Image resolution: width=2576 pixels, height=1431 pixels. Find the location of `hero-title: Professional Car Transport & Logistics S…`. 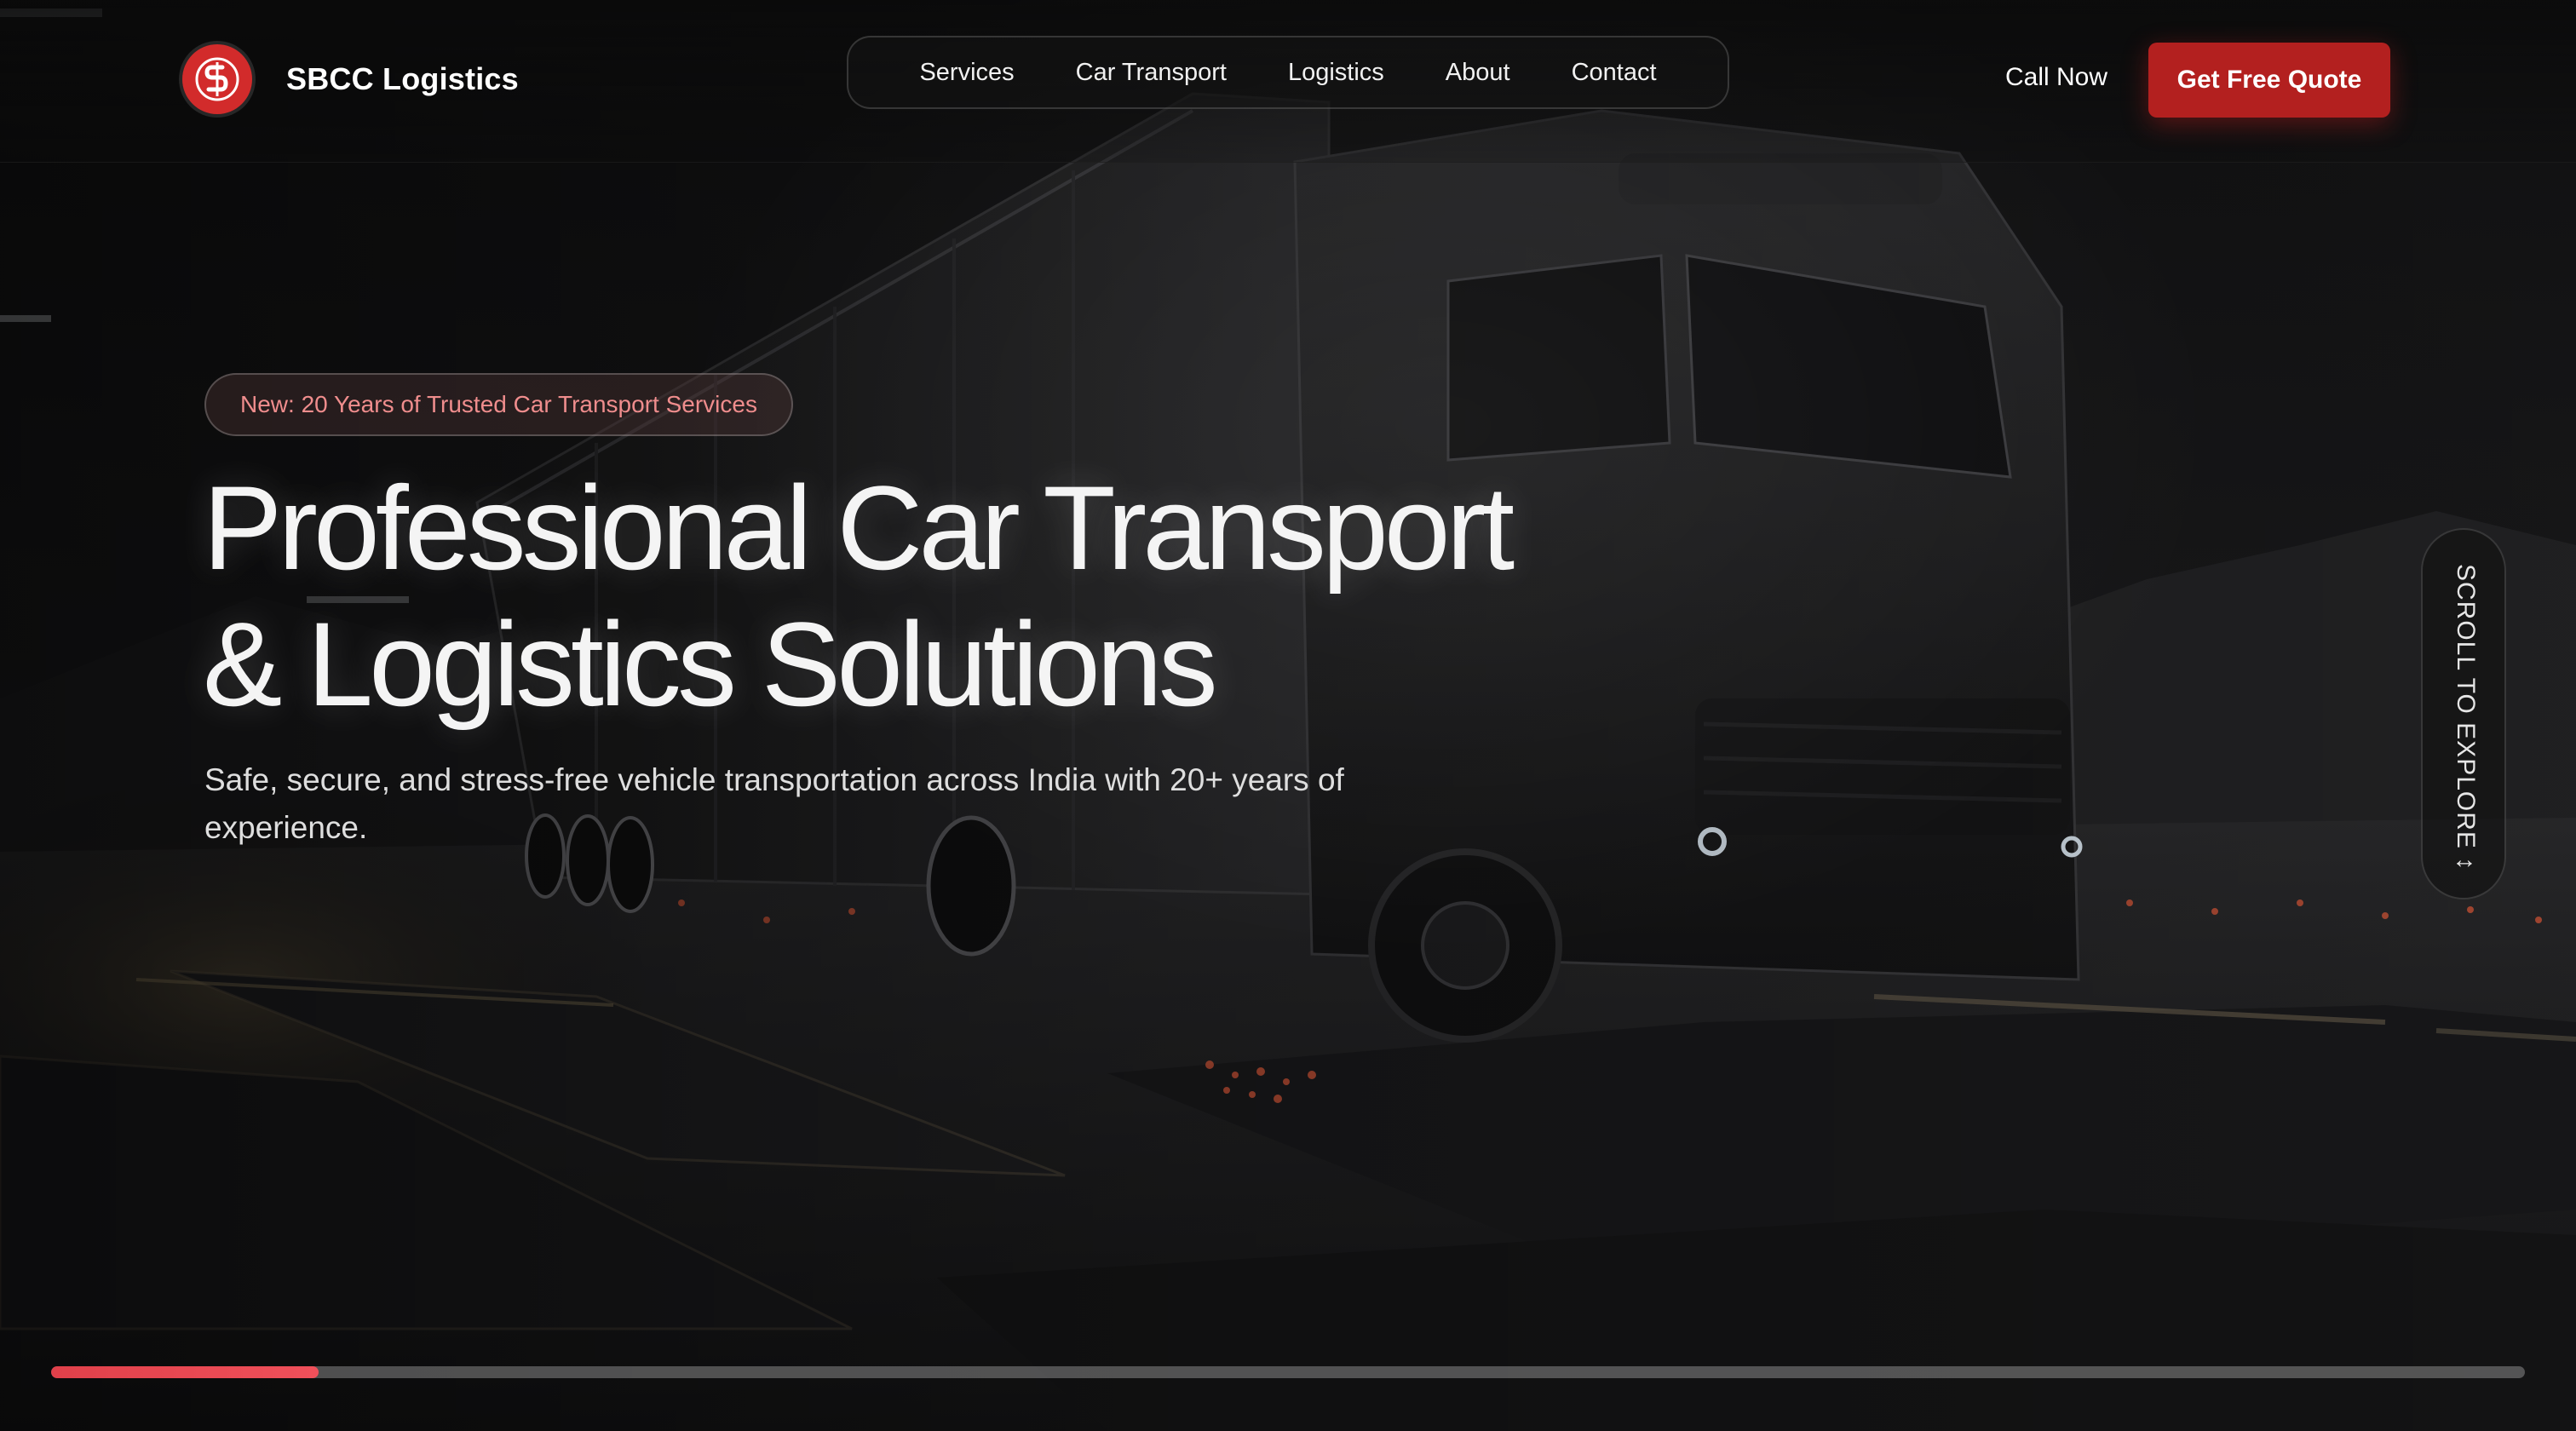

hero-title: Professional Car Transport & Logistics S… is located at coordinates (1012, 596).